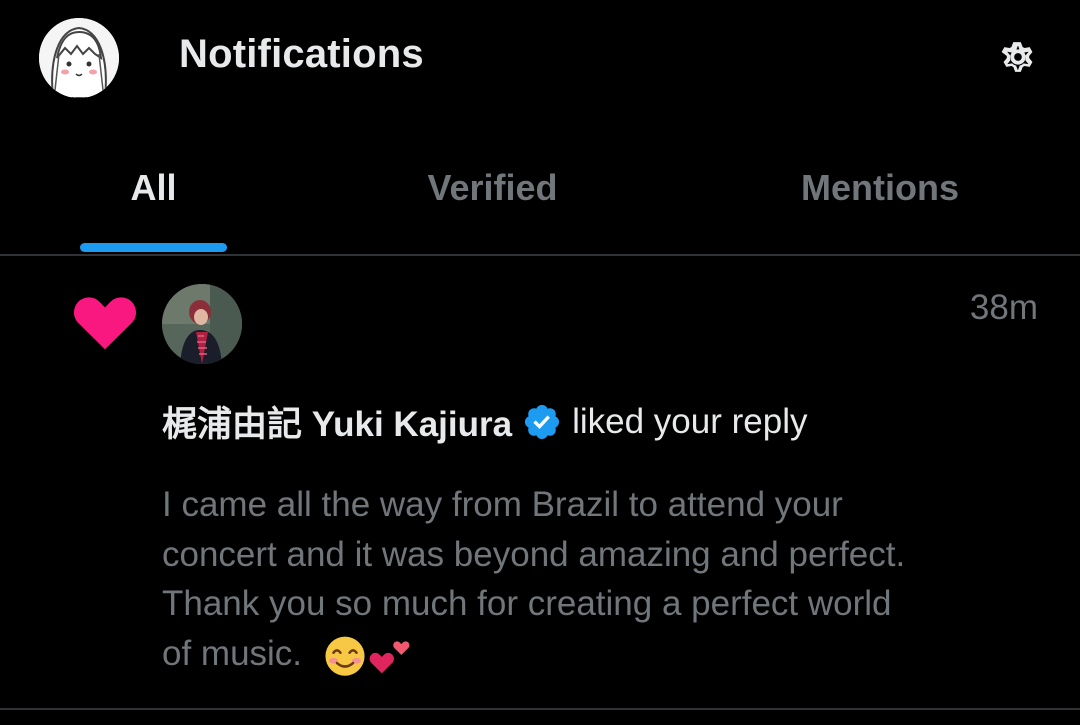  I want to click on active-tab-indicator, so click(153, 247).